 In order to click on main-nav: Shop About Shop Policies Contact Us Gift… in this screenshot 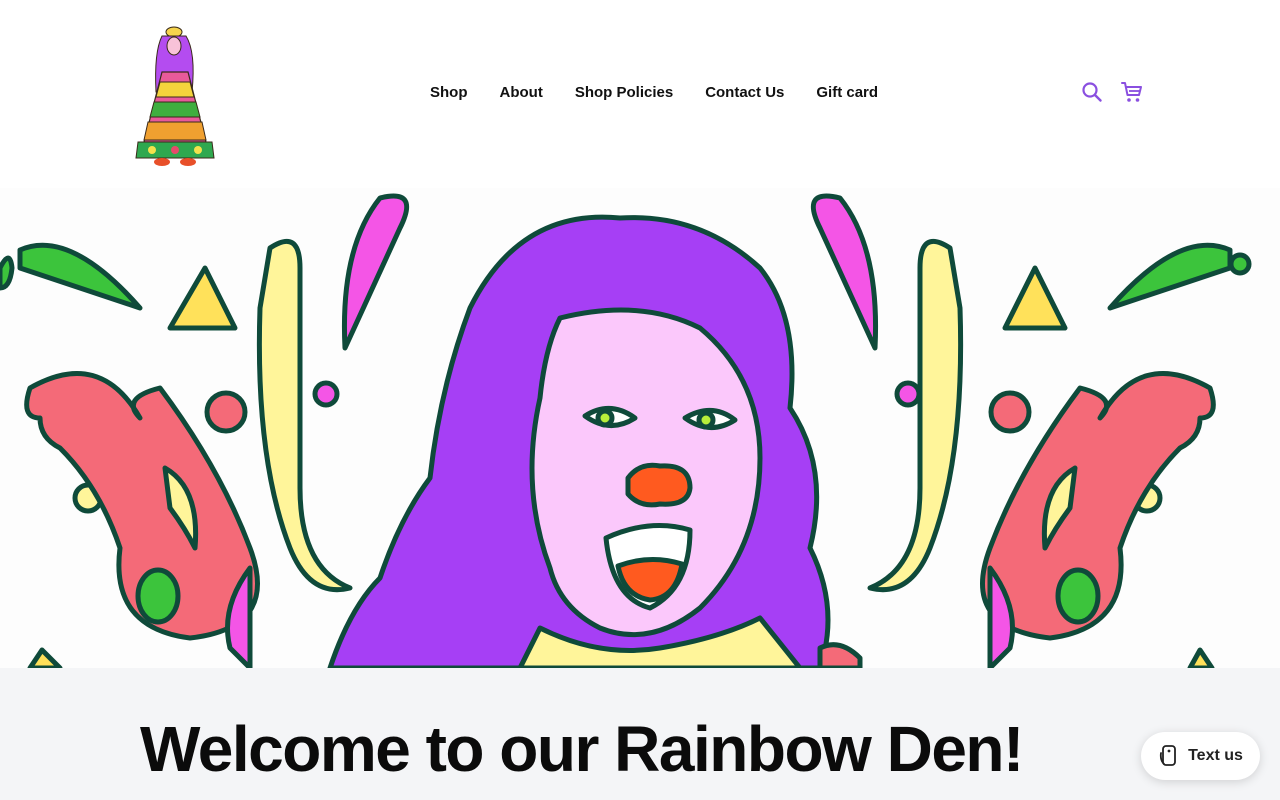, I will do `click(654, 92)`.